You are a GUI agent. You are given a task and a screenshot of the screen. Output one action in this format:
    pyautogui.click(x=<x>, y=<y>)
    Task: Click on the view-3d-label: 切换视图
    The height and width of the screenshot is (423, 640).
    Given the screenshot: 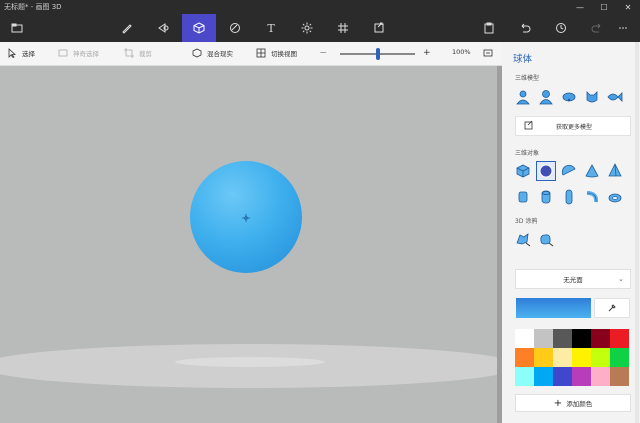 What is the action you would take?
    pyautogui.click(x=284, y=54)
    